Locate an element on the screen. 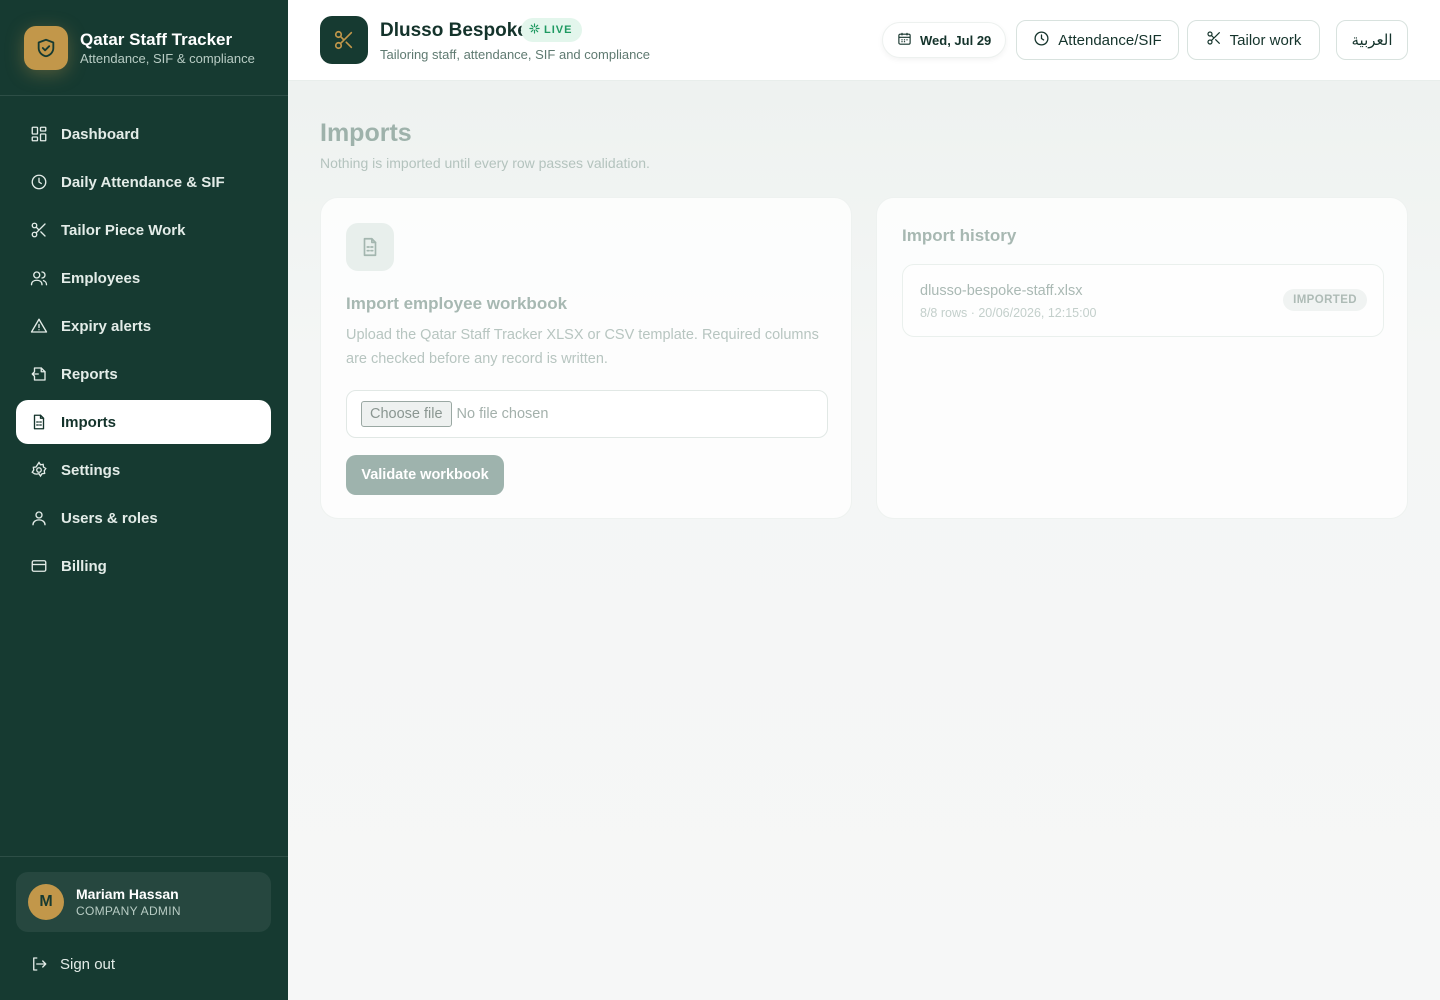 The height and width of the screenshot is (1000, 1440). sidebar-item-billing: Billing is located at coordinates (143, 566).